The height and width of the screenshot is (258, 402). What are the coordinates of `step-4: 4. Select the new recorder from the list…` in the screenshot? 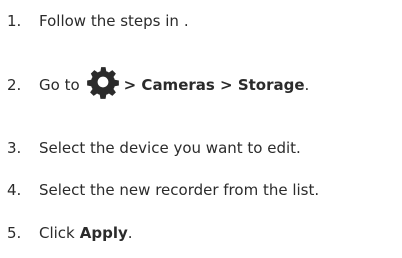 It's located at (159, 190).